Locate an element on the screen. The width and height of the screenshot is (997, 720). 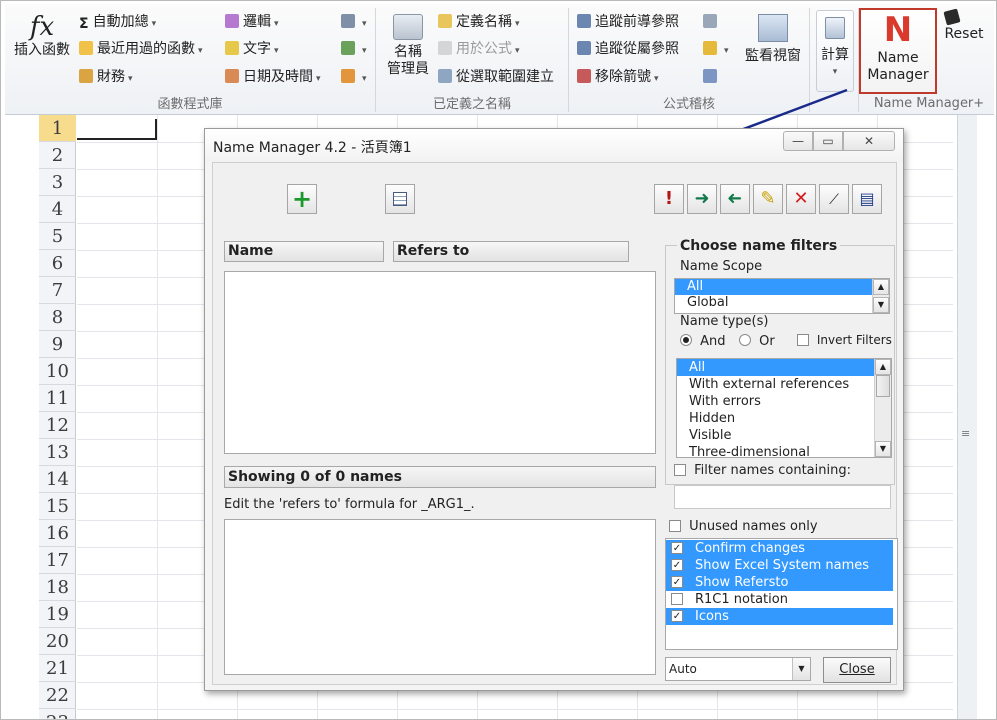
option-label: Show Excel System names is located at coordinates (782, 565).